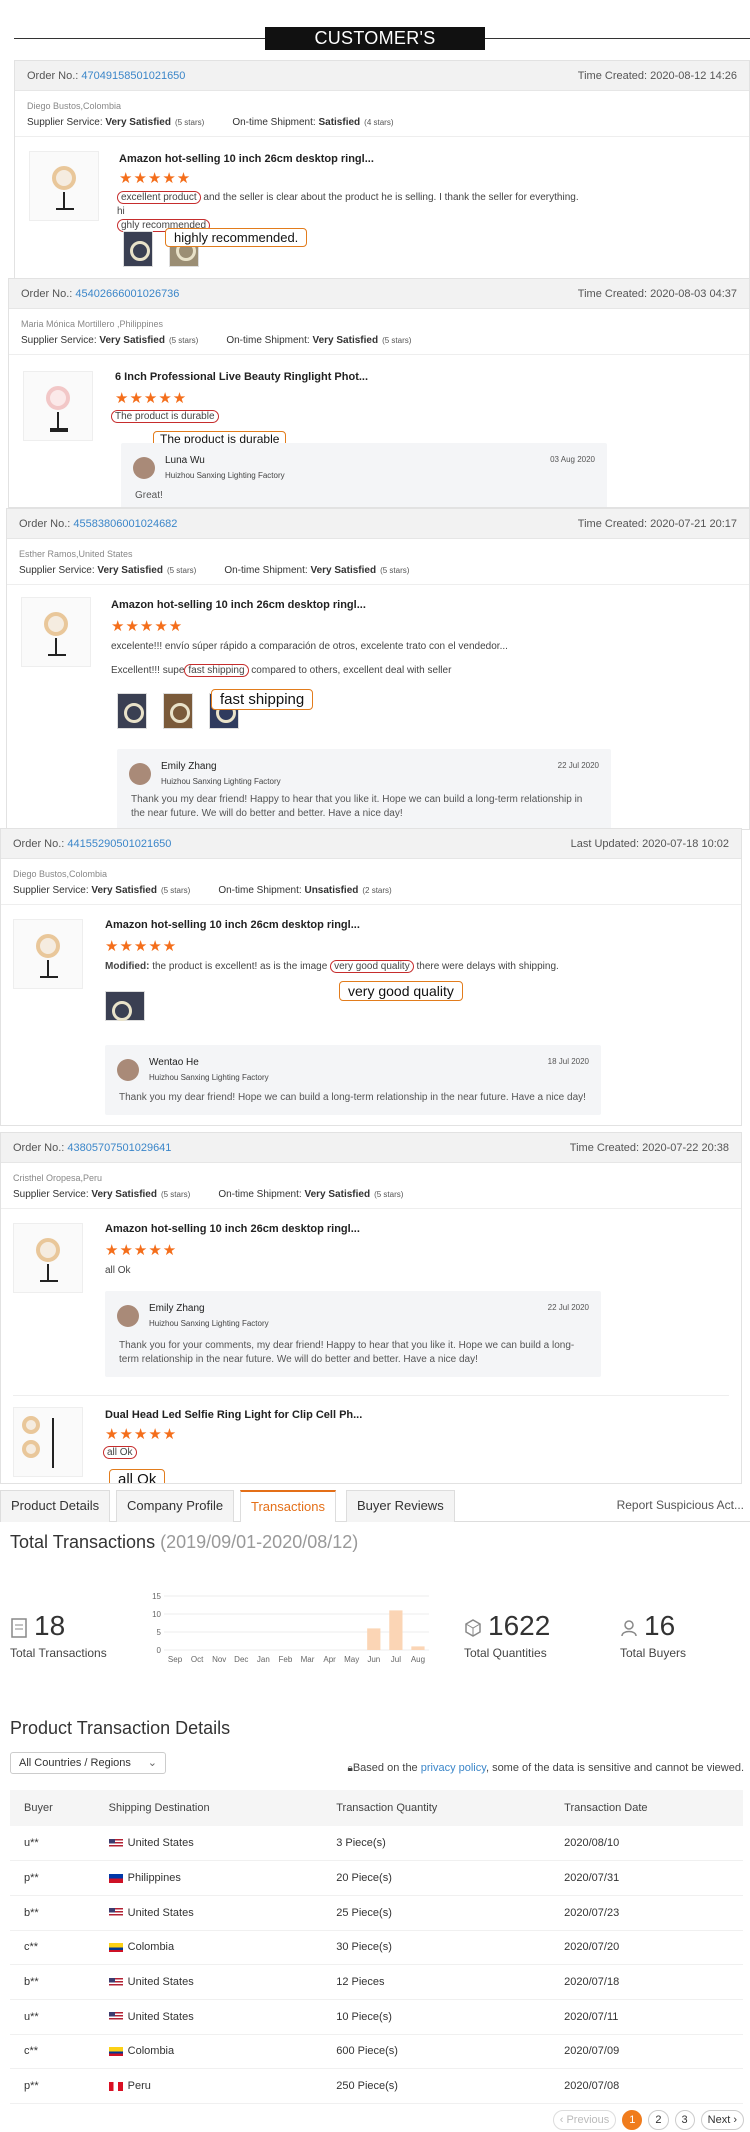  What do you see at coordinates (125, 524) in the screenshot?
I see `order-number-link: 45583806001024682` at bounding box center [125, 524].